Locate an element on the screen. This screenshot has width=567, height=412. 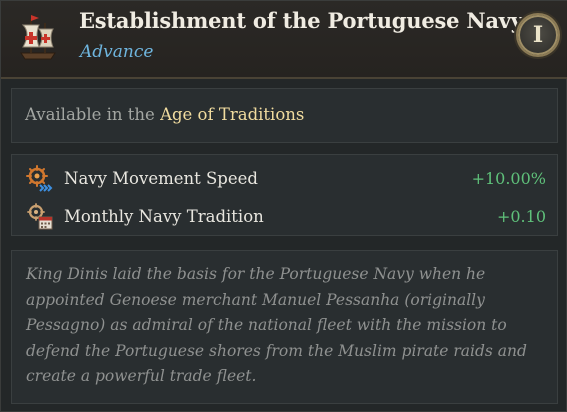
modifier-label: Navy Movement Speed is located at coordinates (161, 178).